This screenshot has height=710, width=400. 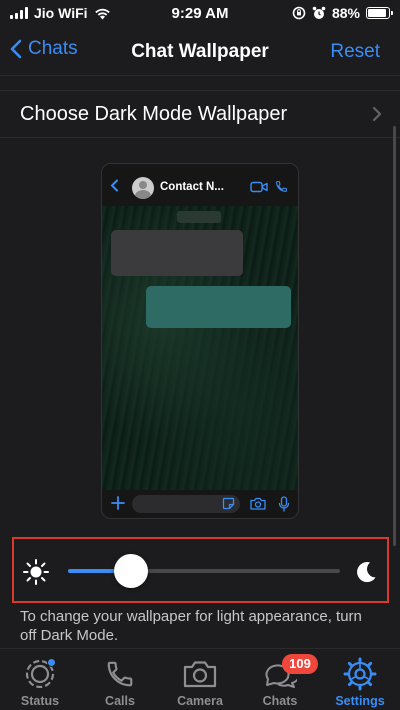 I want to click on tab-settings-label: Settings, so click(x=360, y=701).